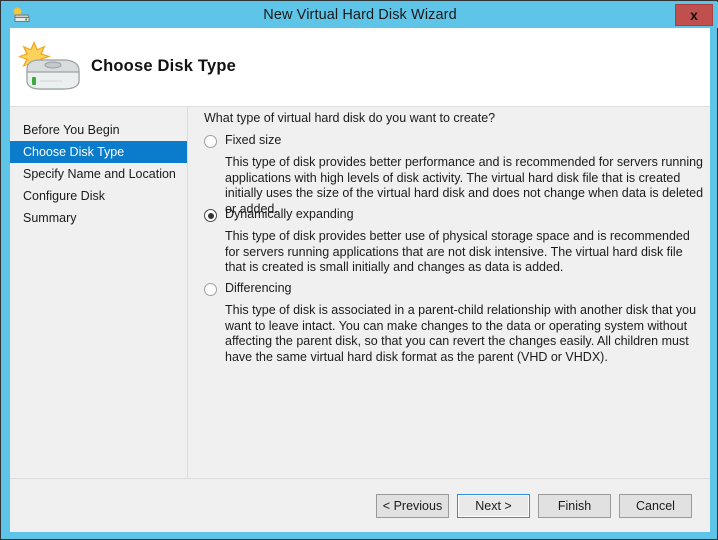  Describe the element at coordinates (655, 506) in the screenshot. I see `cancel-button: Cancel` at that location.